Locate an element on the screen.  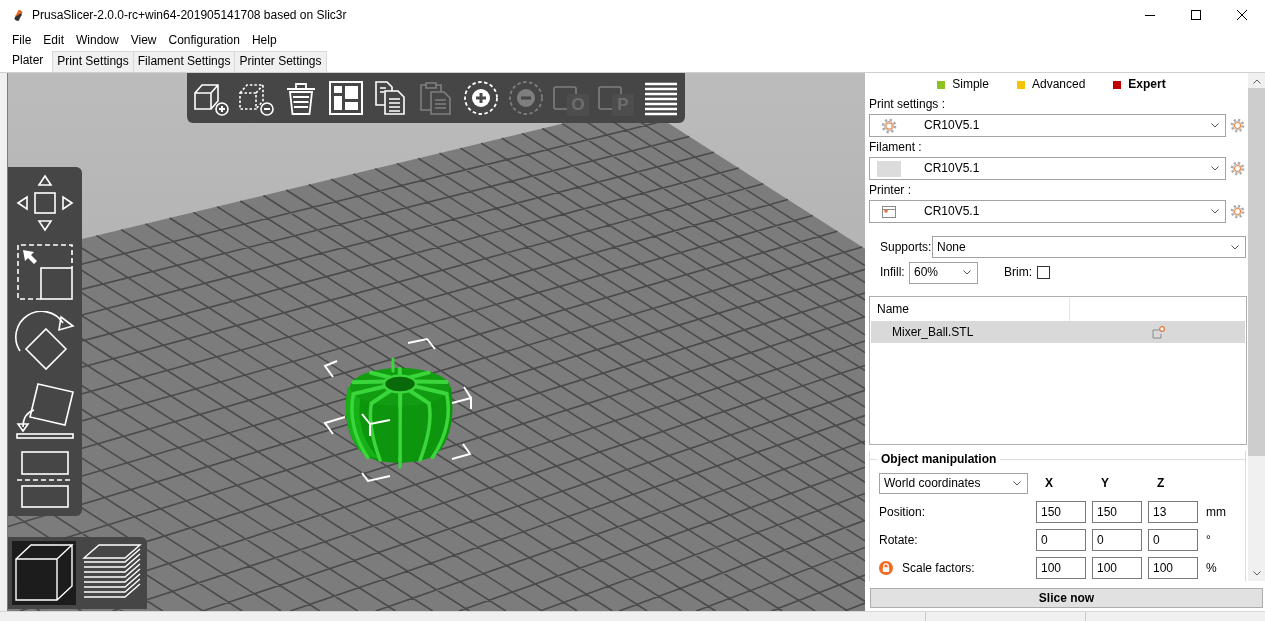
move-arrows-icon is located at coordinates (45, 203).